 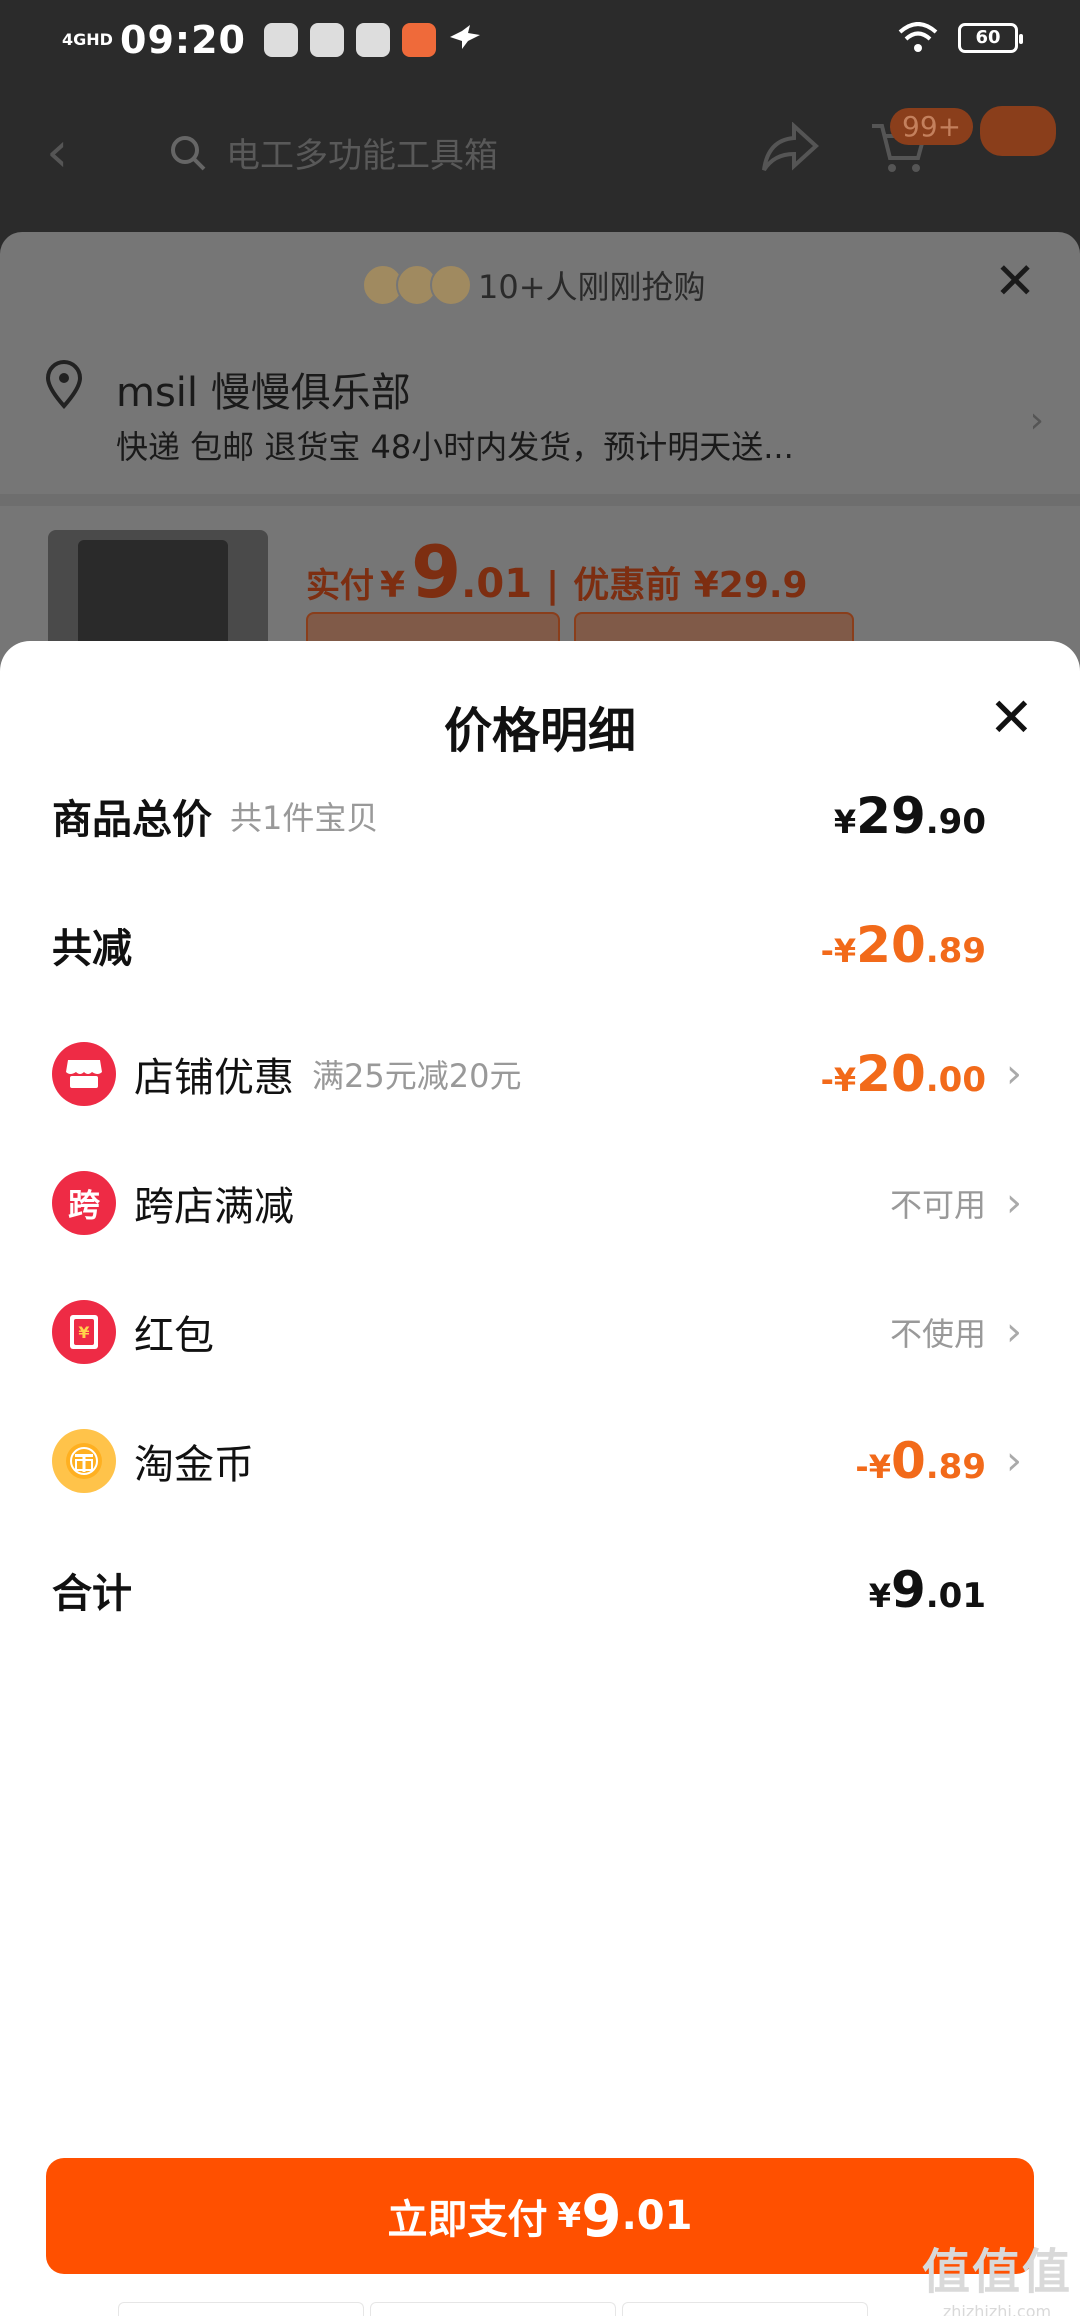 I want to click on cross-store-label: 跨店满减, so click(x=214, y=1207).